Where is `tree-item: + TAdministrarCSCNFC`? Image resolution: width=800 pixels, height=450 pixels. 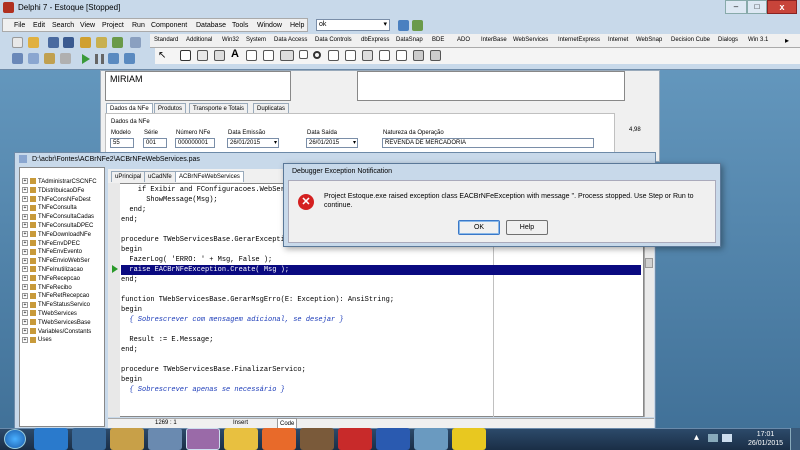
tree-item: + TAdministrarCSCNFC is located at coordinates (59, 182).